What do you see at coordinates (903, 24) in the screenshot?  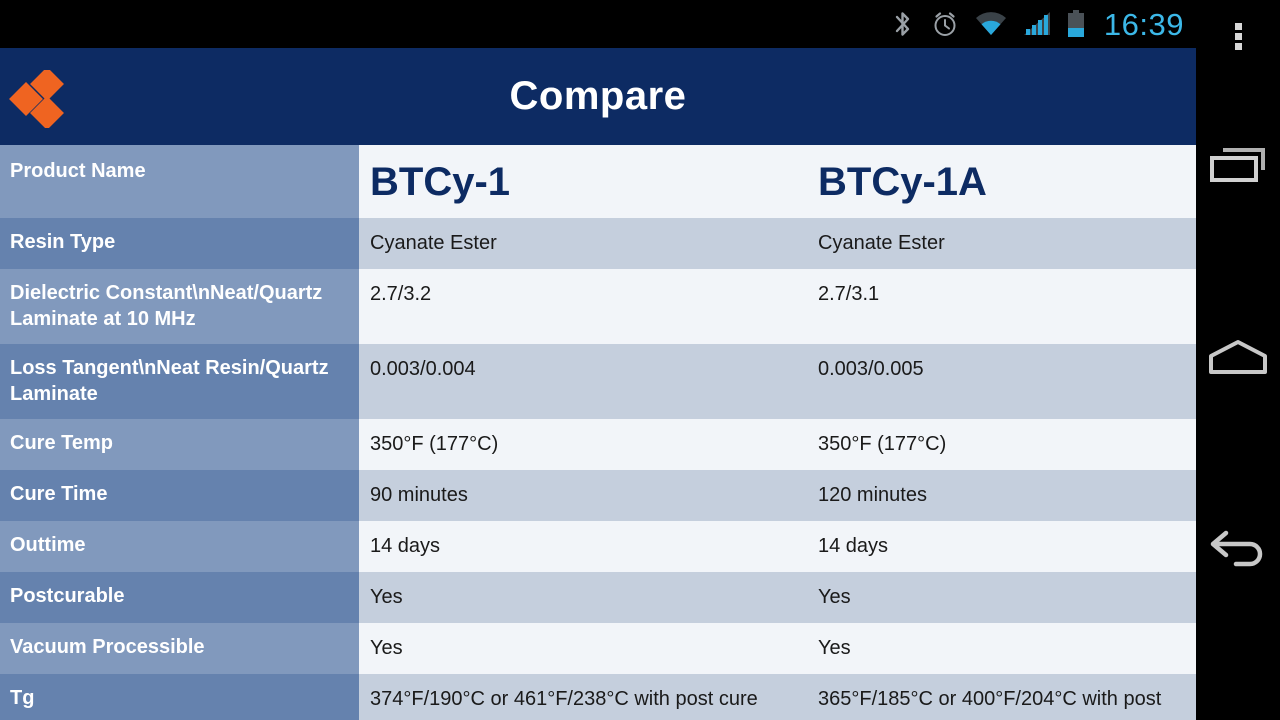 I see `bluetooth-icon` at bounding box center [903, 24].